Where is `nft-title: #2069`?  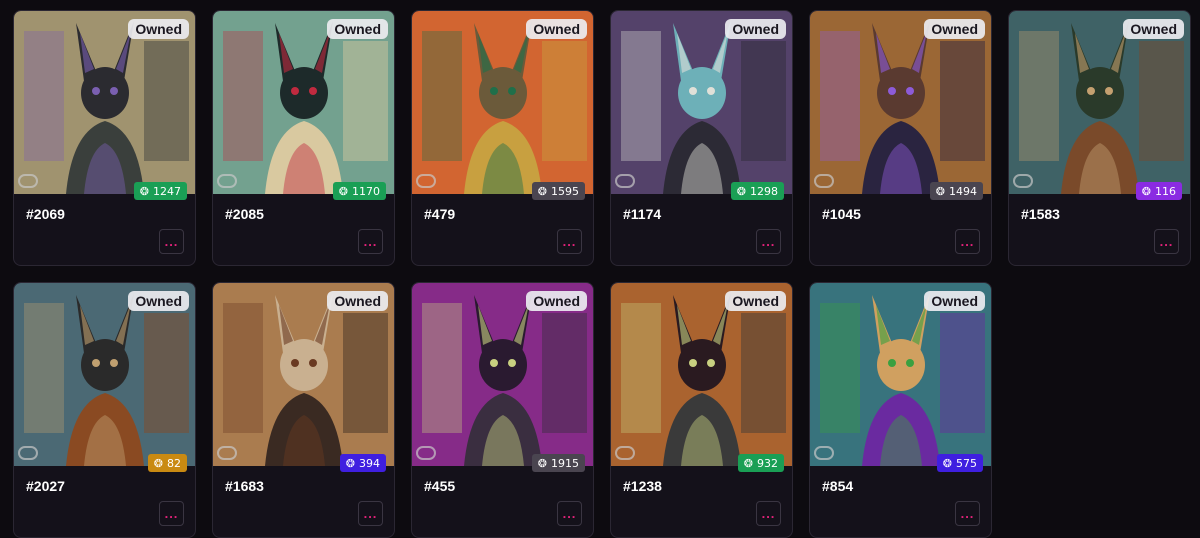
nft-title: #2069 is located at coordinates (45, 214).